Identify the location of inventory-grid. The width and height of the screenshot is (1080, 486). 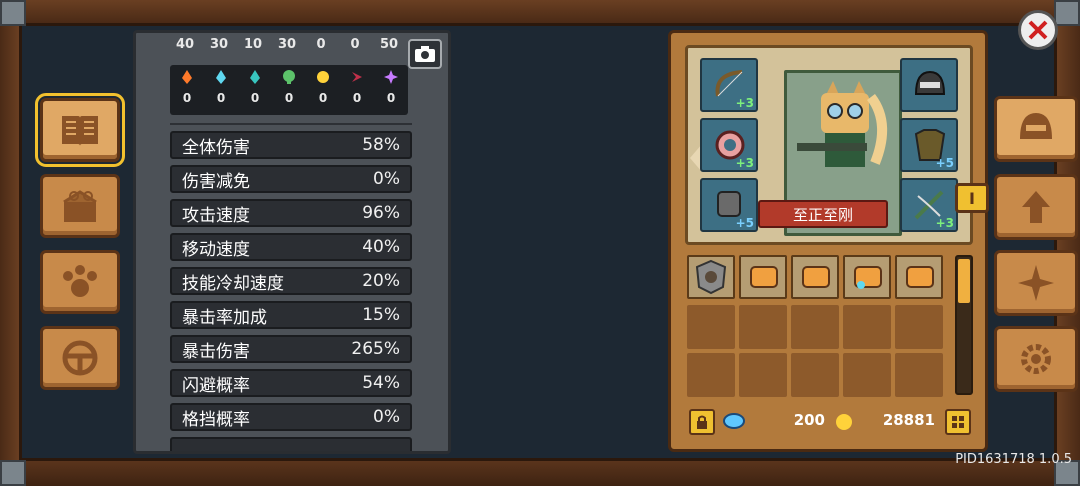
(818, 328).